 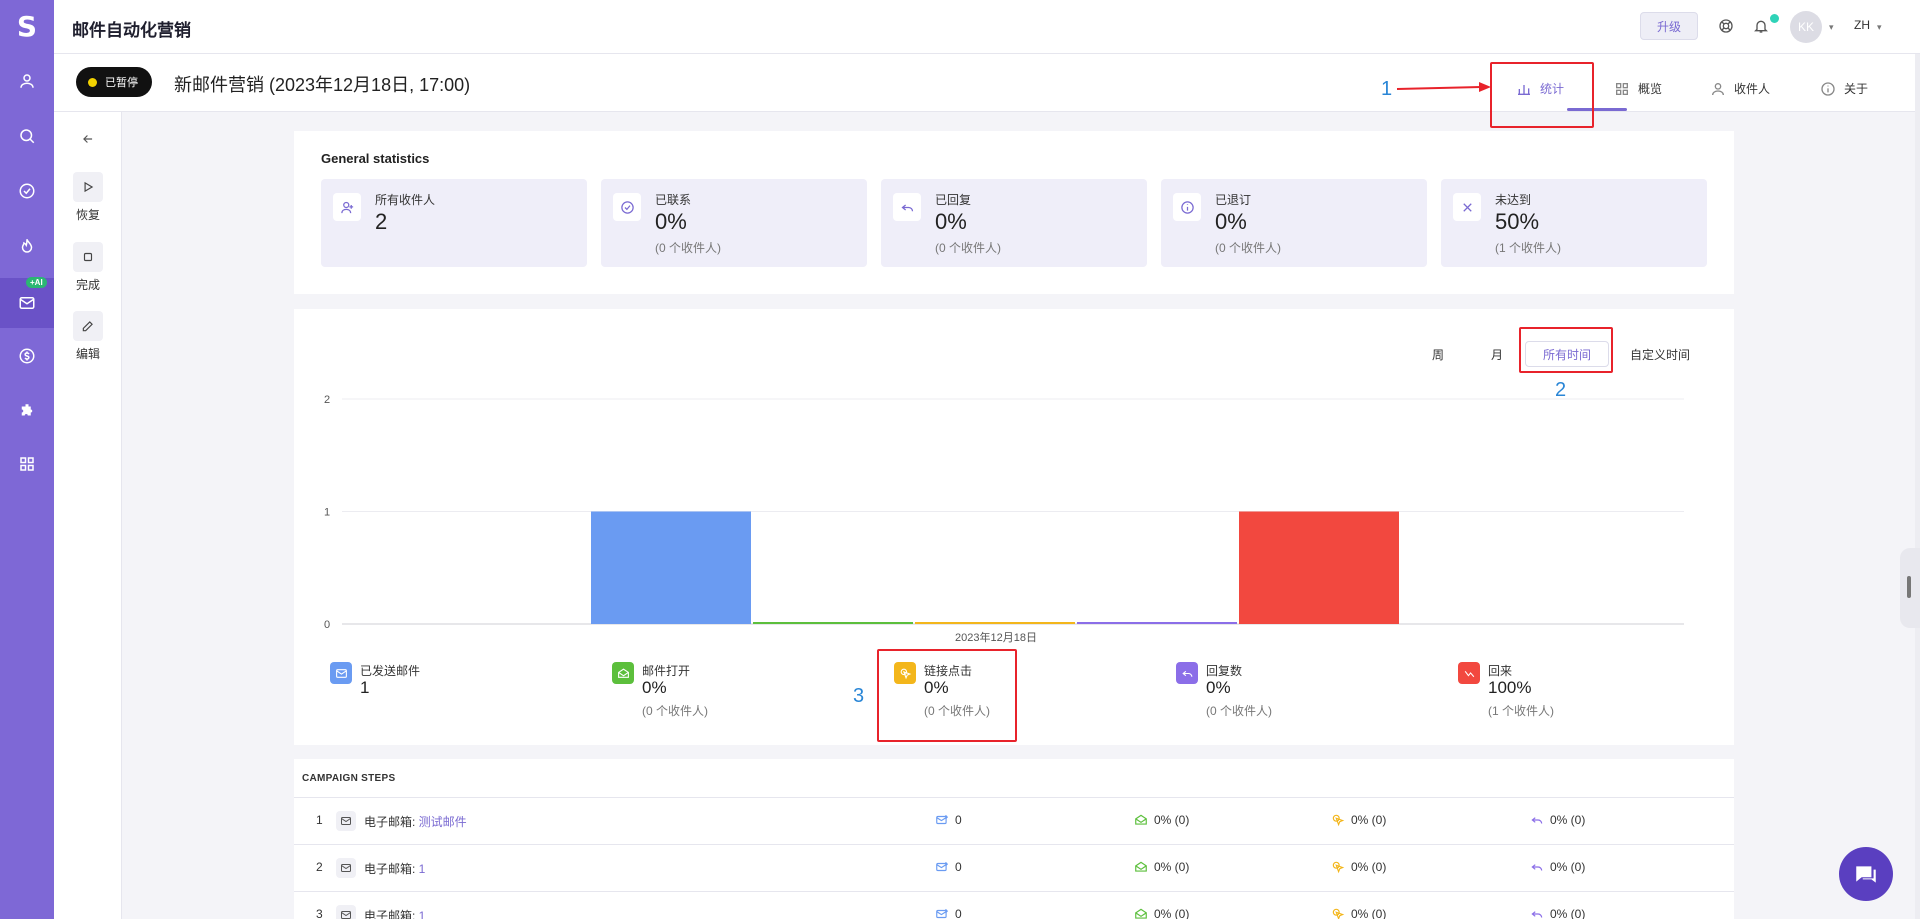 I want to click on check-circle-icon, so click(x=627, y=207).